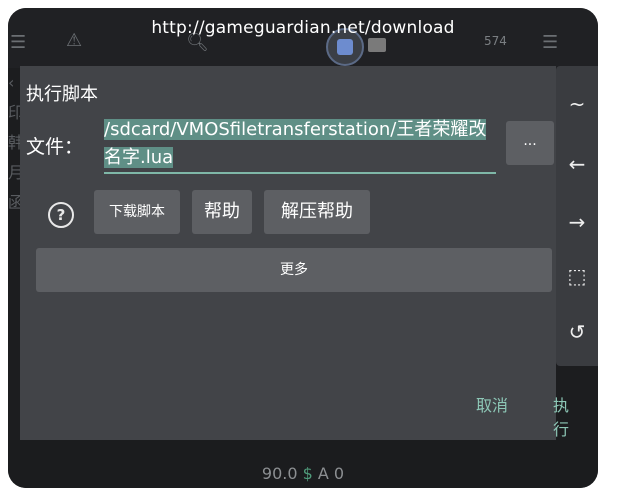 The height and width of the screenshot is (500, 634). I want to click on watermark-url: http://gameguardian.net/download, so click(303, 28).